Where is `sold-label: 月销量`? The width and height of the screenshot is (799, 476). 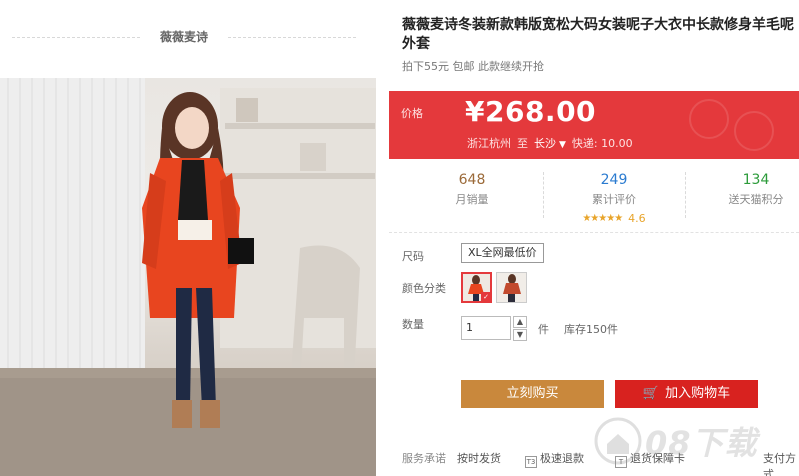 sold-label: 月销量 is located at coordinates (472, 199).